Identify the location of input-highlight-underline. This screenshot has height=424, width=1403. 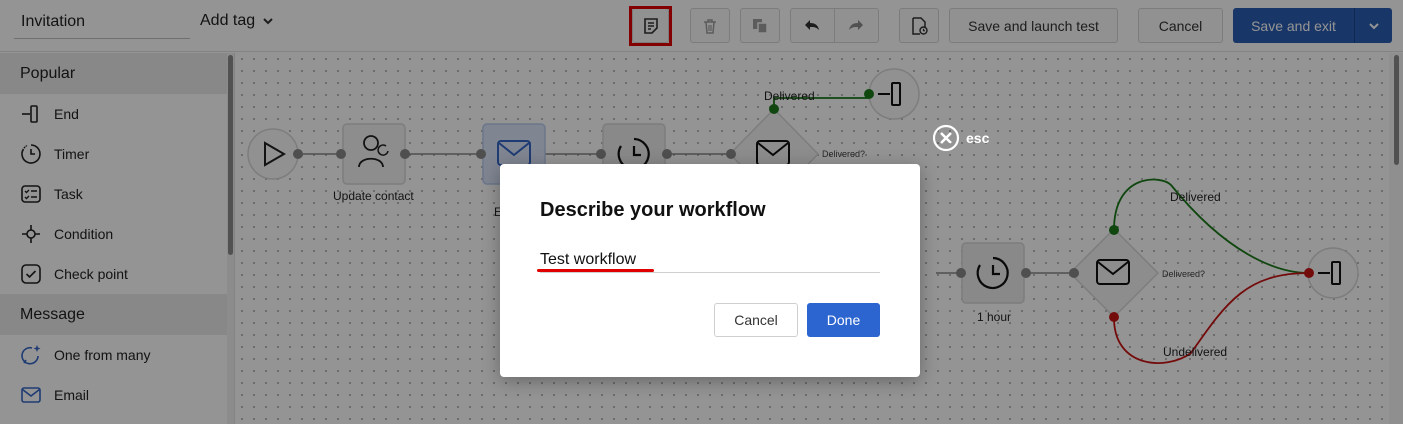
(595, 270).